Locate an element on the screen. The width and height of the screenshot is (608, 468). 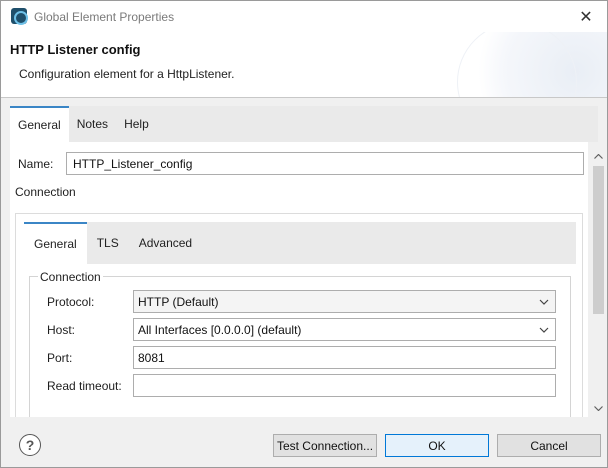
host-value: All Interfaces [0.0.0.0] (default) is located at coordinates (220, 330).